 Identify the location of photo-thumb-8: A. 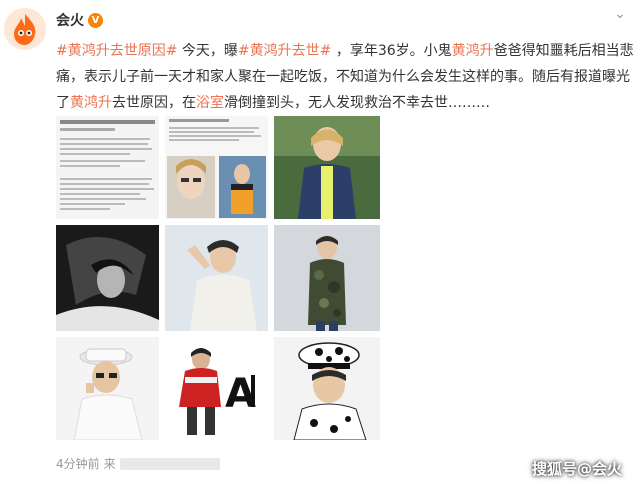
(216, 388).